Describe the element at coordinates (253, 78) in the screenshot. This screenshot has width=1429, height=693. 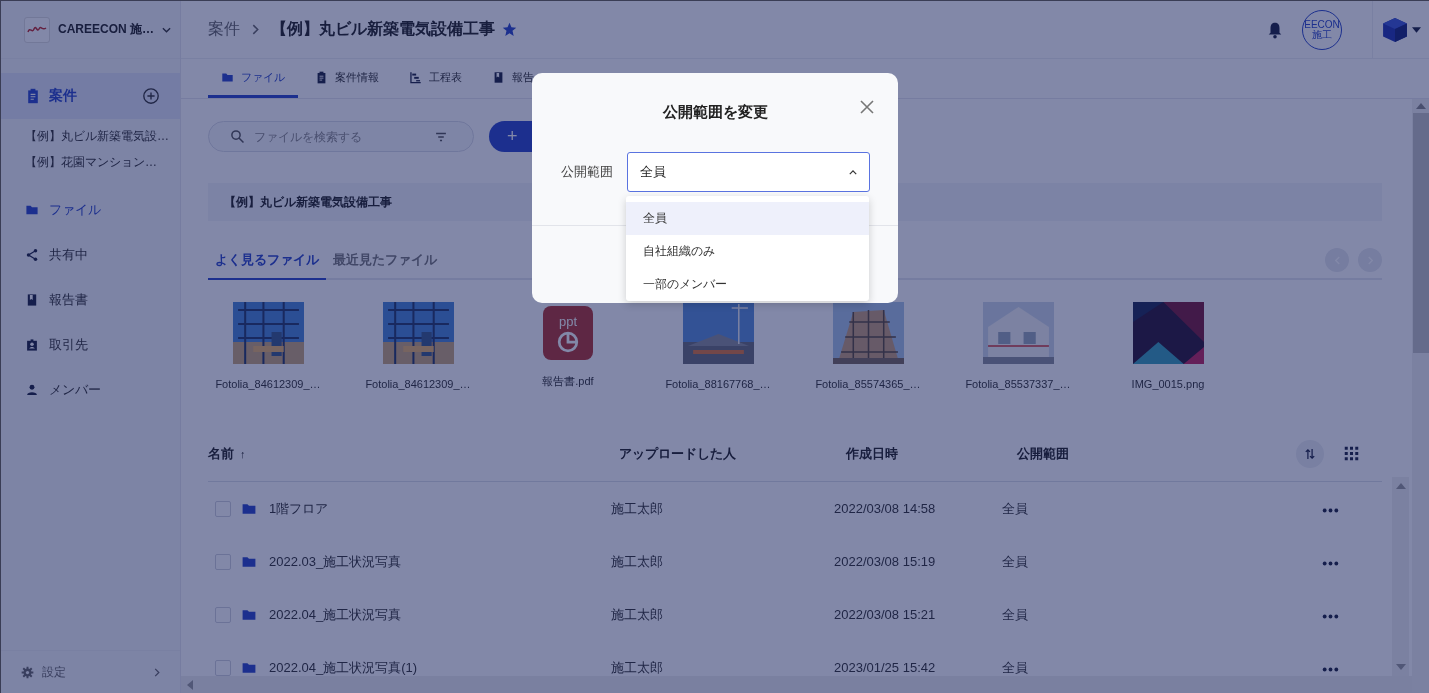
I see `tab: ファイル` at that location.